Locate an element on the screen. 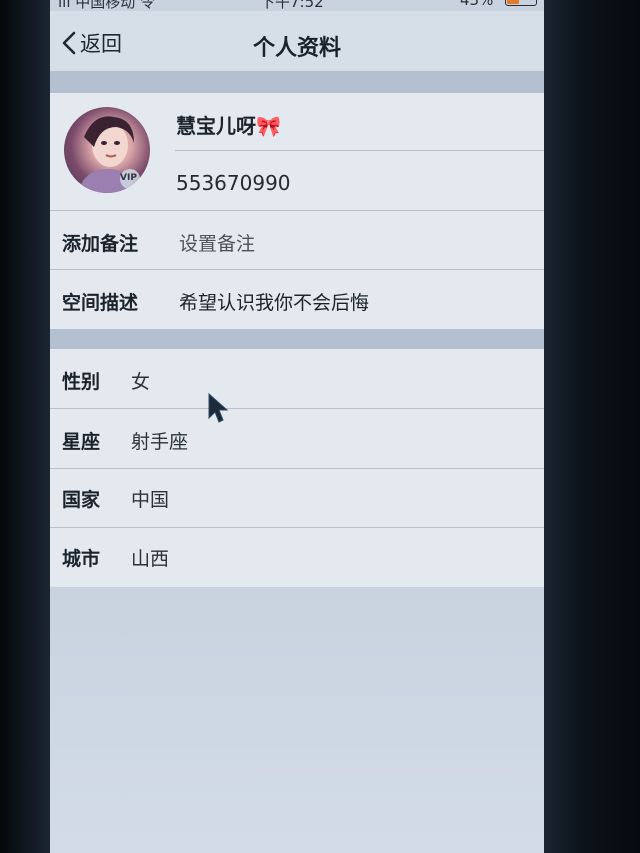 The width and height of the screenshot is (640, 853). avatar: VIP is located at coordinates (107, 150).